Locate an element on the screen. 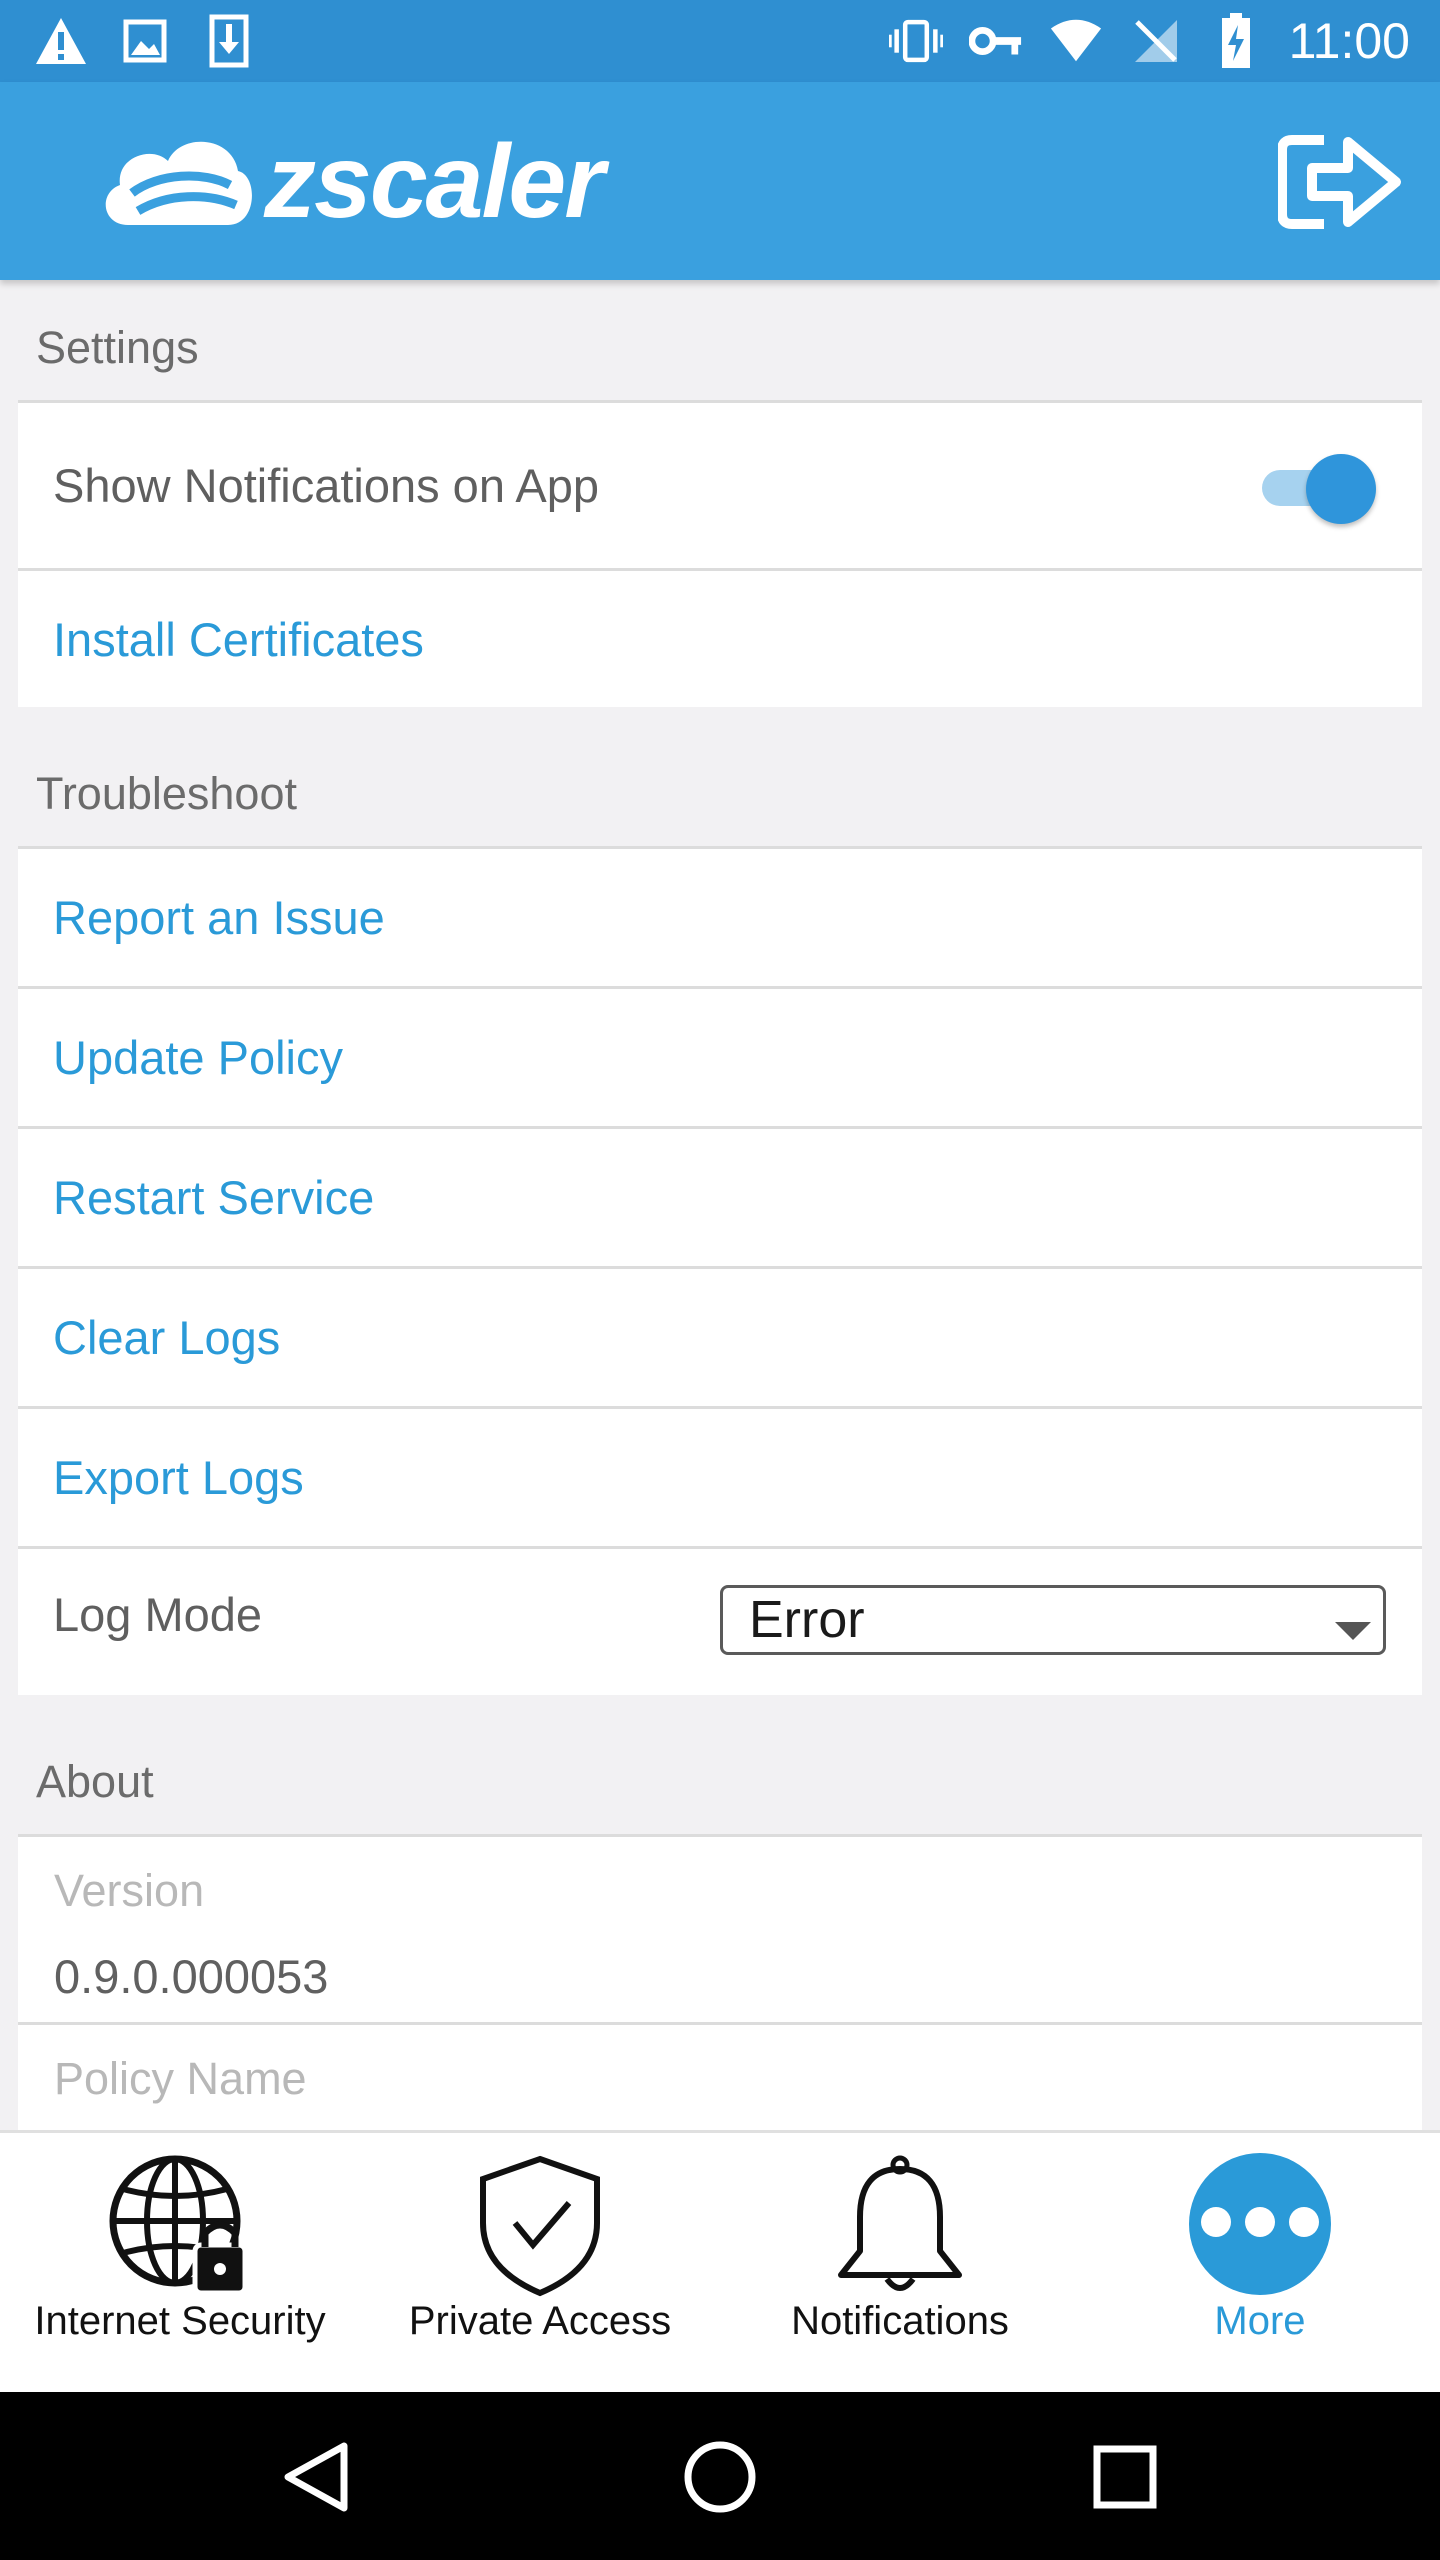 This screenshot has height=2560, width=1440. globe-lock-icon is located at coordinates (178, 2225).